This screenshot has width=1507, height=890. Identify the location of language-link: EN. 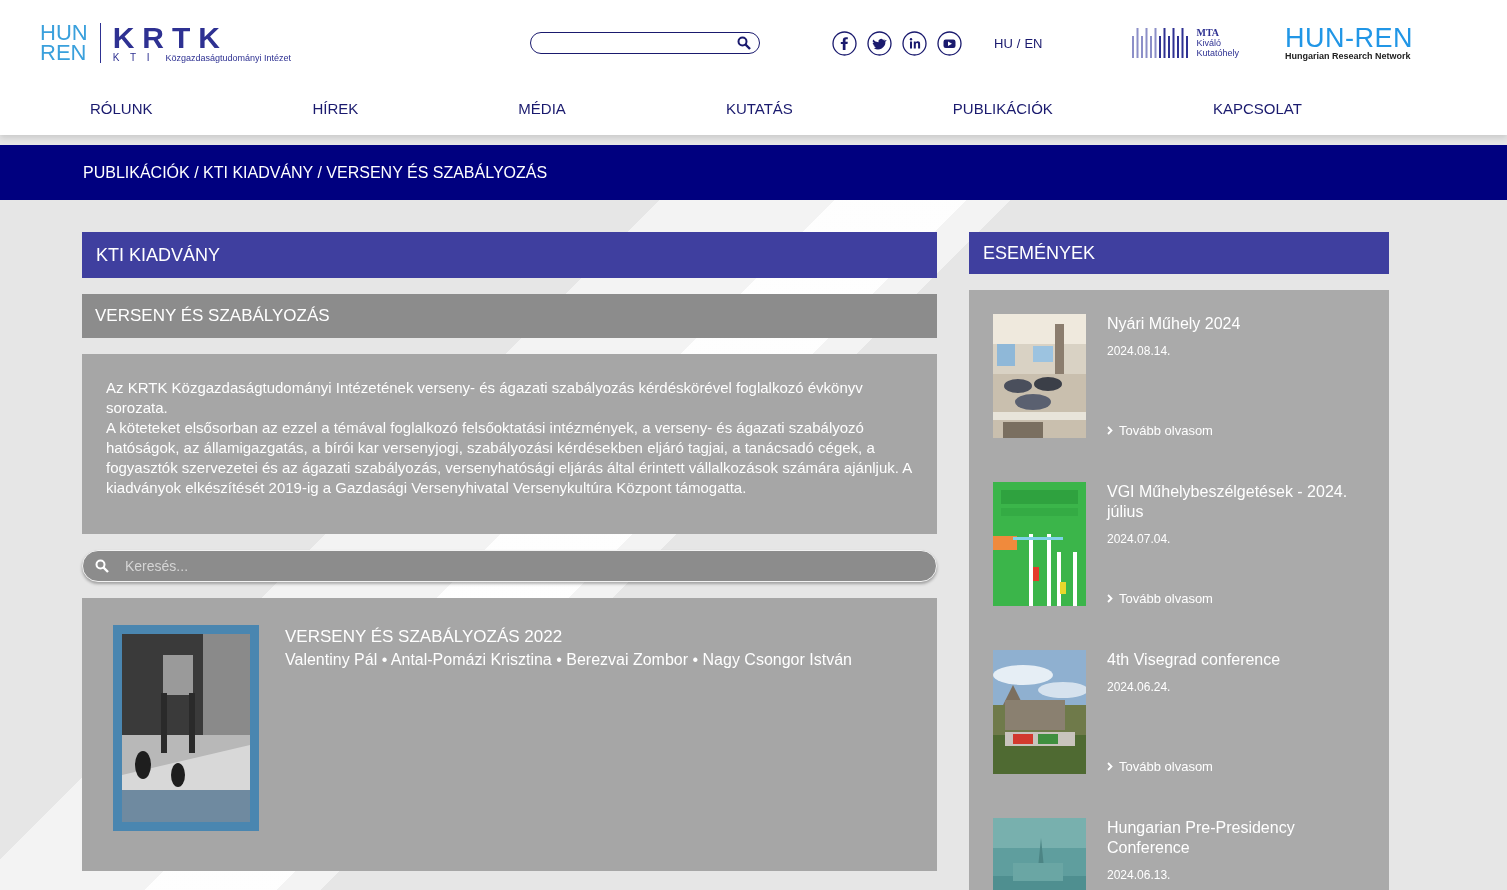
(1033, 43).